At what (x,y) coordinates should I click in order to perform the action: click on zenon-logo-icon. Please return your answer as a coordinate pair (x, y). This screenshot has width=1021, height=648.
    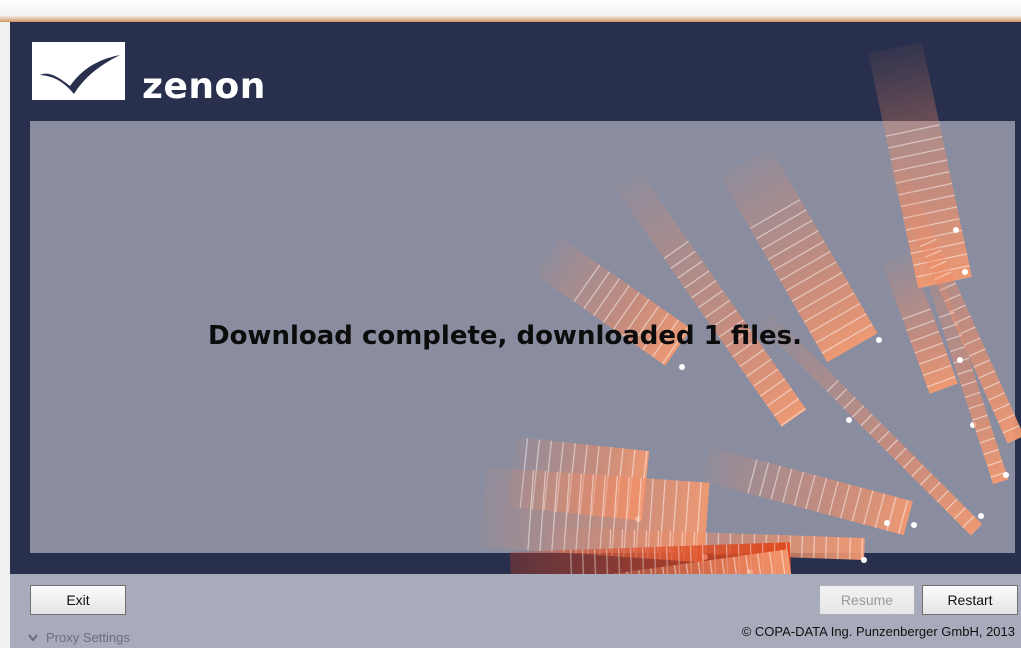
    Looking at the image, I should click on (78, 71).